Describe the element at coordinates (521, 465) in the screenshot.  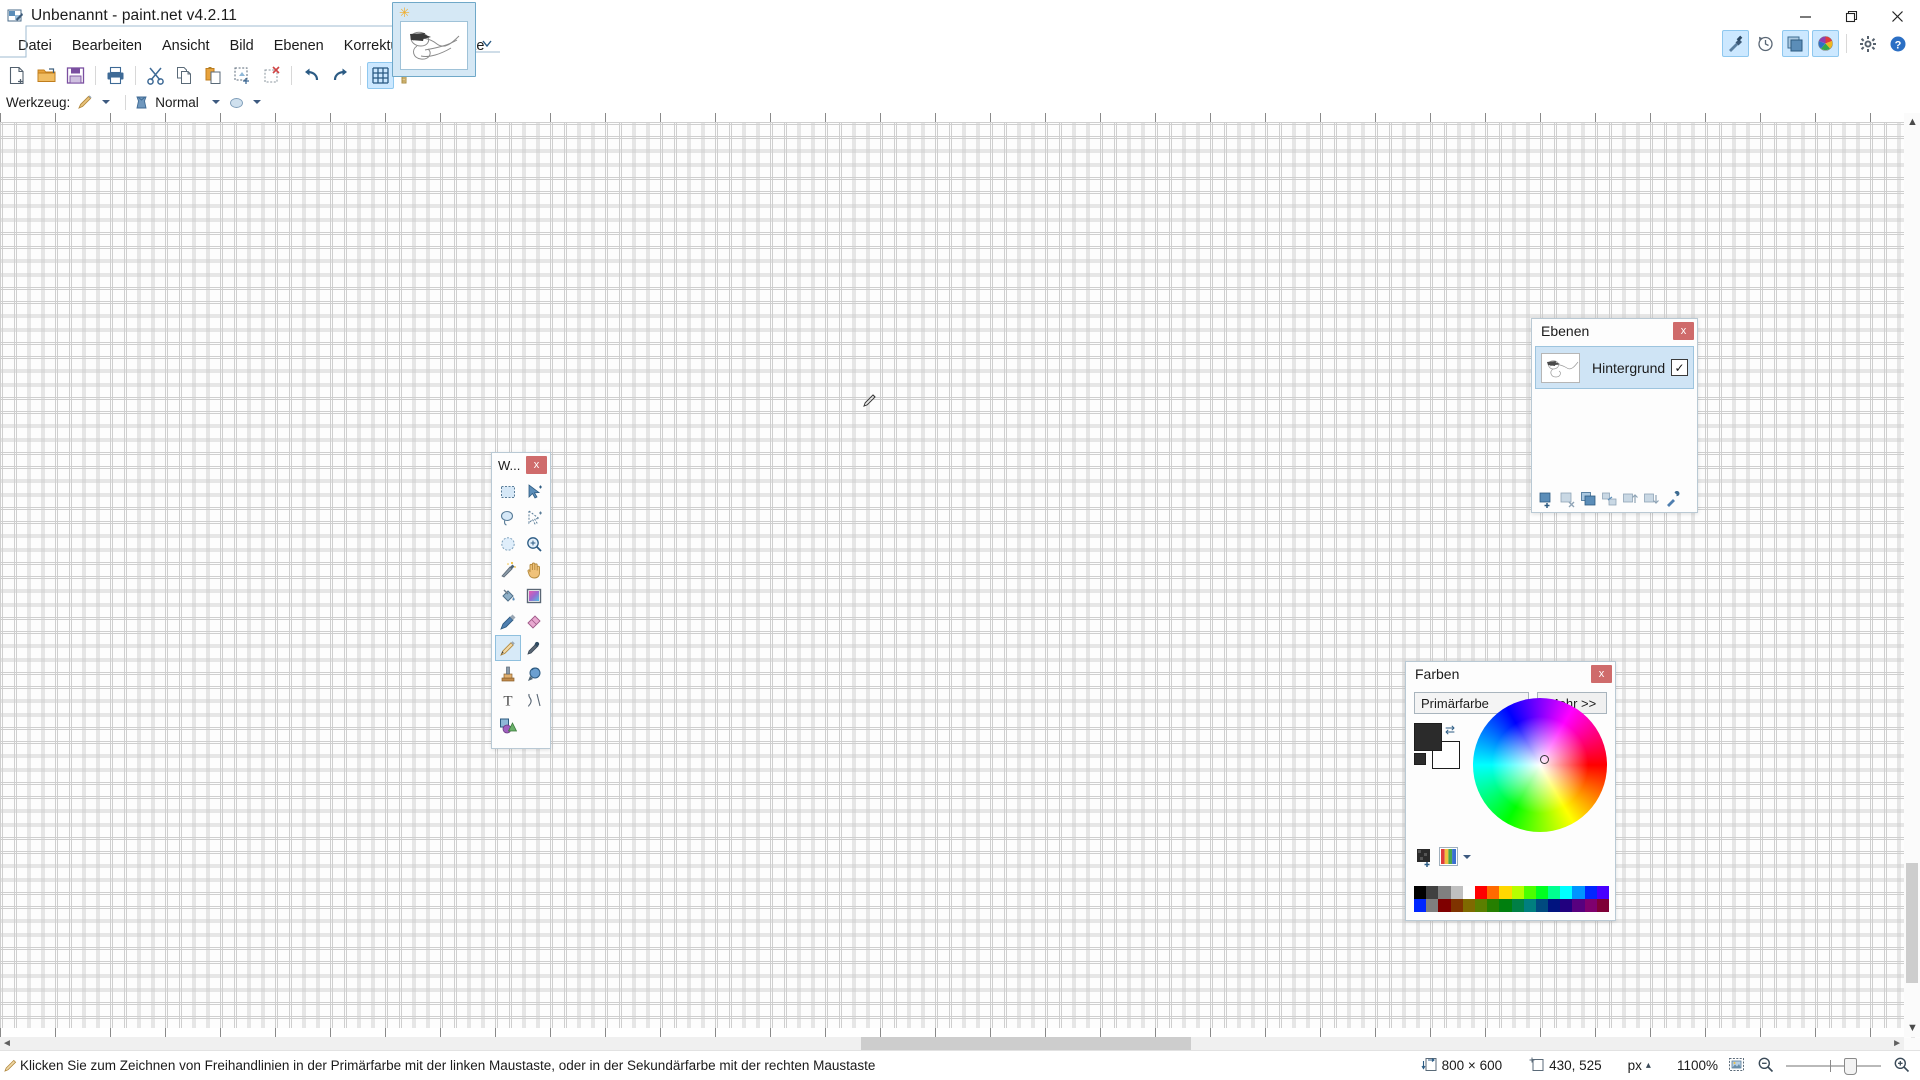
I see `tools-window-titlebar: W... x` at that location.